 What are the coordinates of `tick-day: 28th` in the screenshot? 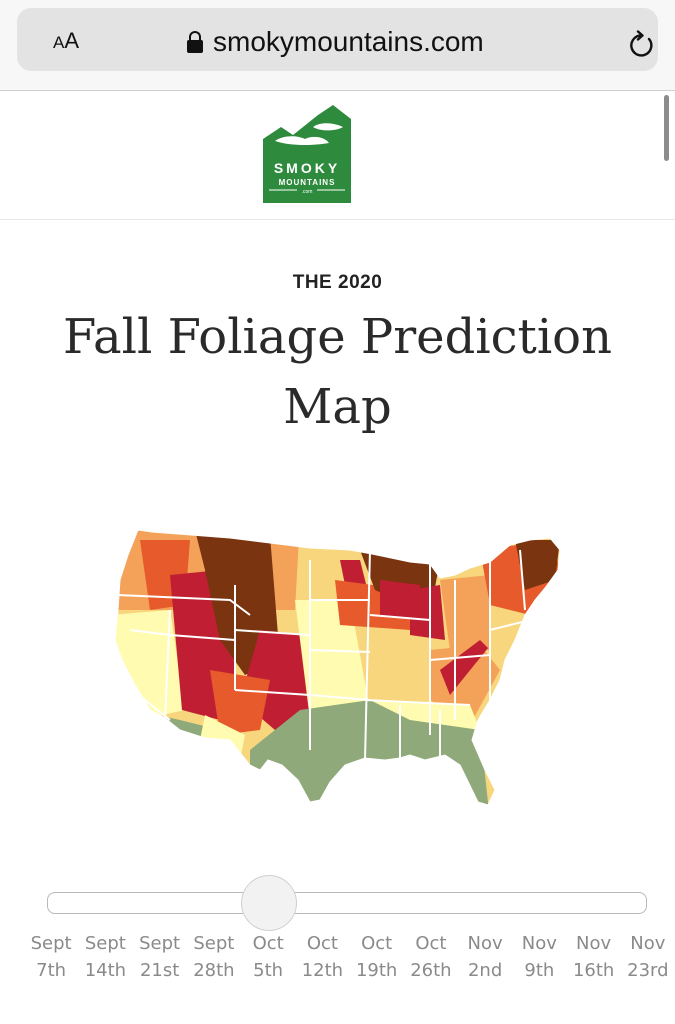 It's located at (214, 970).